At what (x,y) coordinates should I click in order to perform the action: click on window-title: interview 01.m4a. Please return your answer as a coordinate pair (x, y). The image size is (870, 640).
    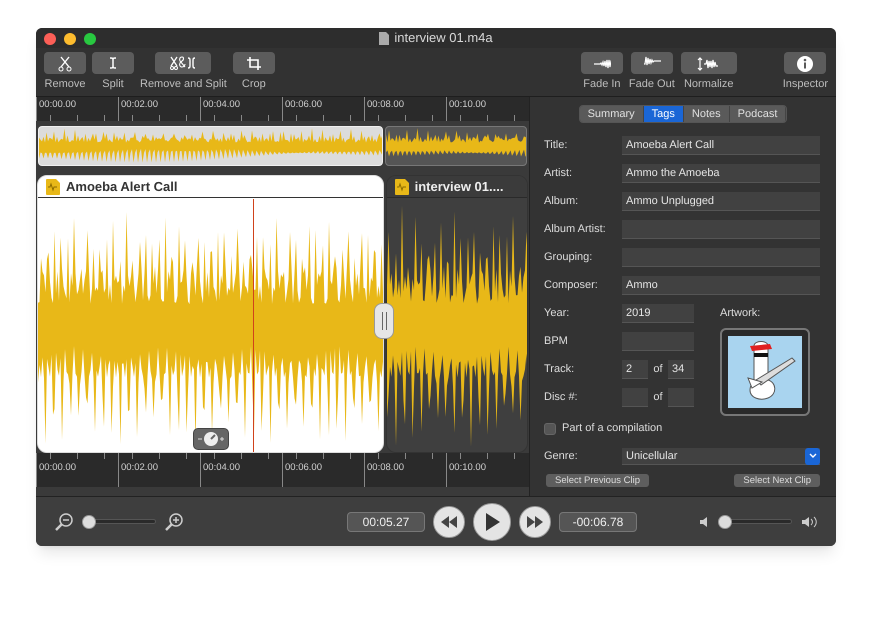
    Looking at the image, I should click on (443, 38).